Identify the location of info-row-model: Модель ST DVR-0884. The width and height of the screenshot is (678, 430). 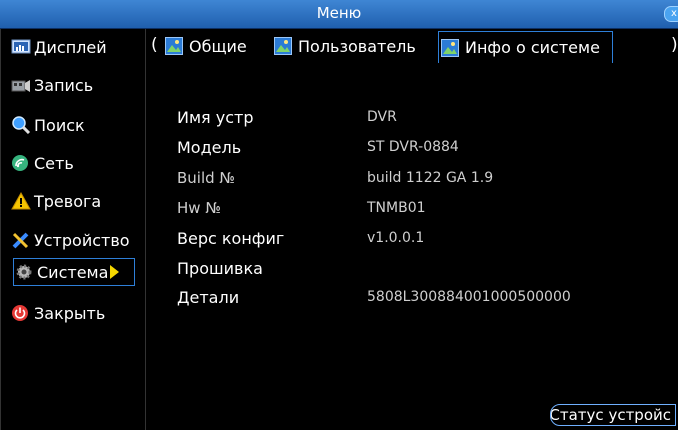
(417, 149).